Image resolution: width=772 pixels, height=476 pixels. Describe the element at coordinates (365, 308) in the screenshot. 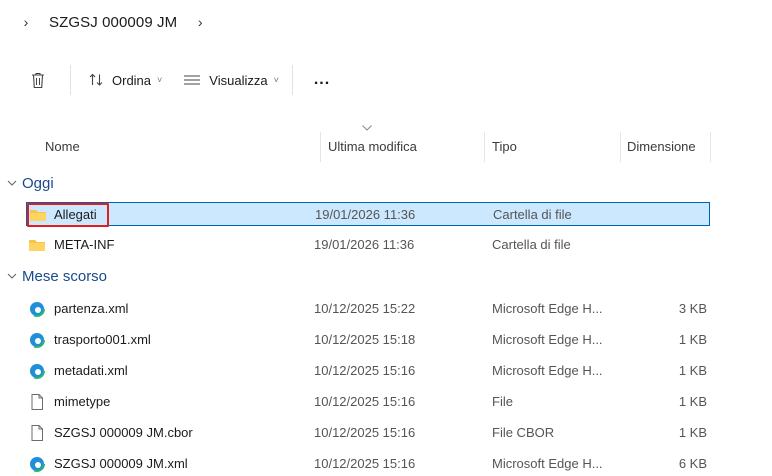

I see `file-modified: 10/12/2025 15:22` at that location.